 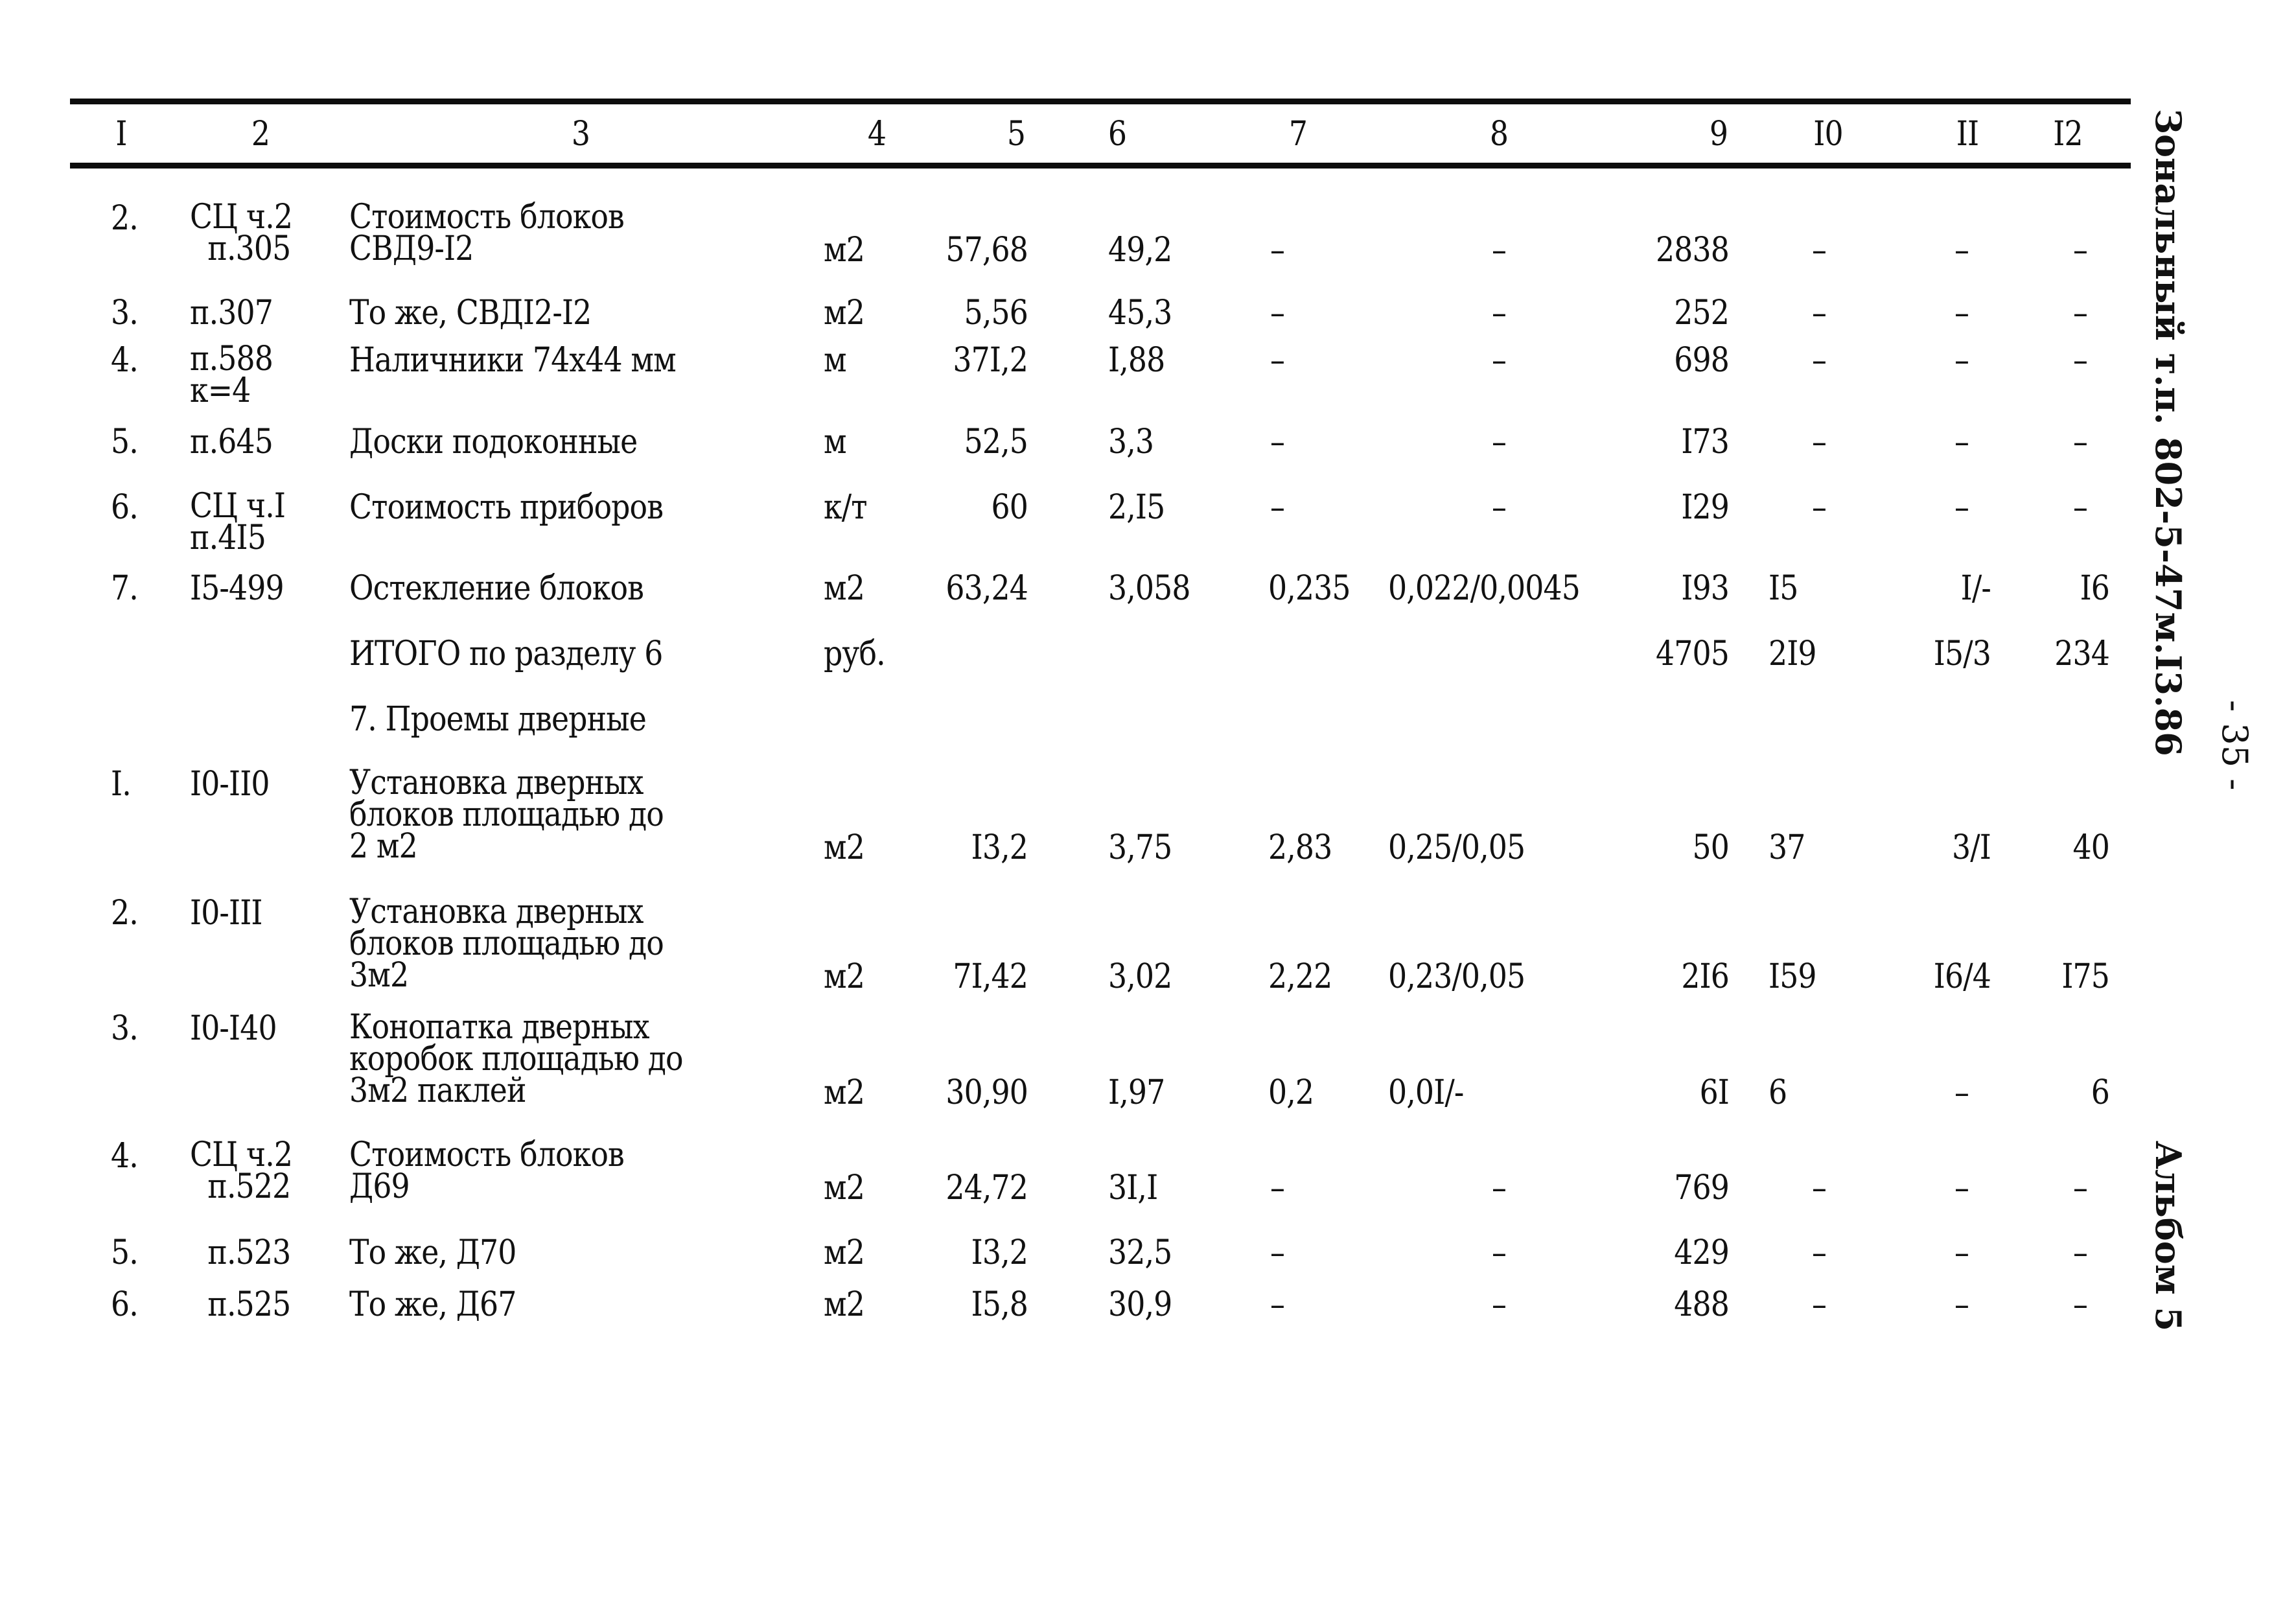 I want to click on row6-3-c12: –, so click(x=2080, y=313).